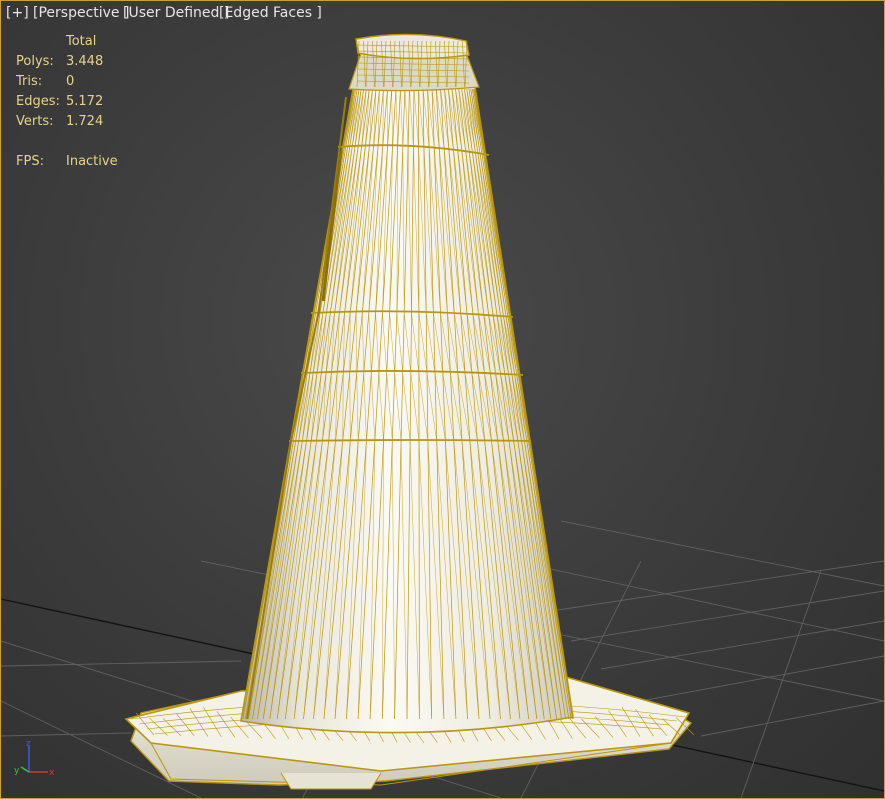  What do you see at coordinates (28, 744) in the screenshot?
I see `axis-z-label: z` at bounding box center [28, 744].